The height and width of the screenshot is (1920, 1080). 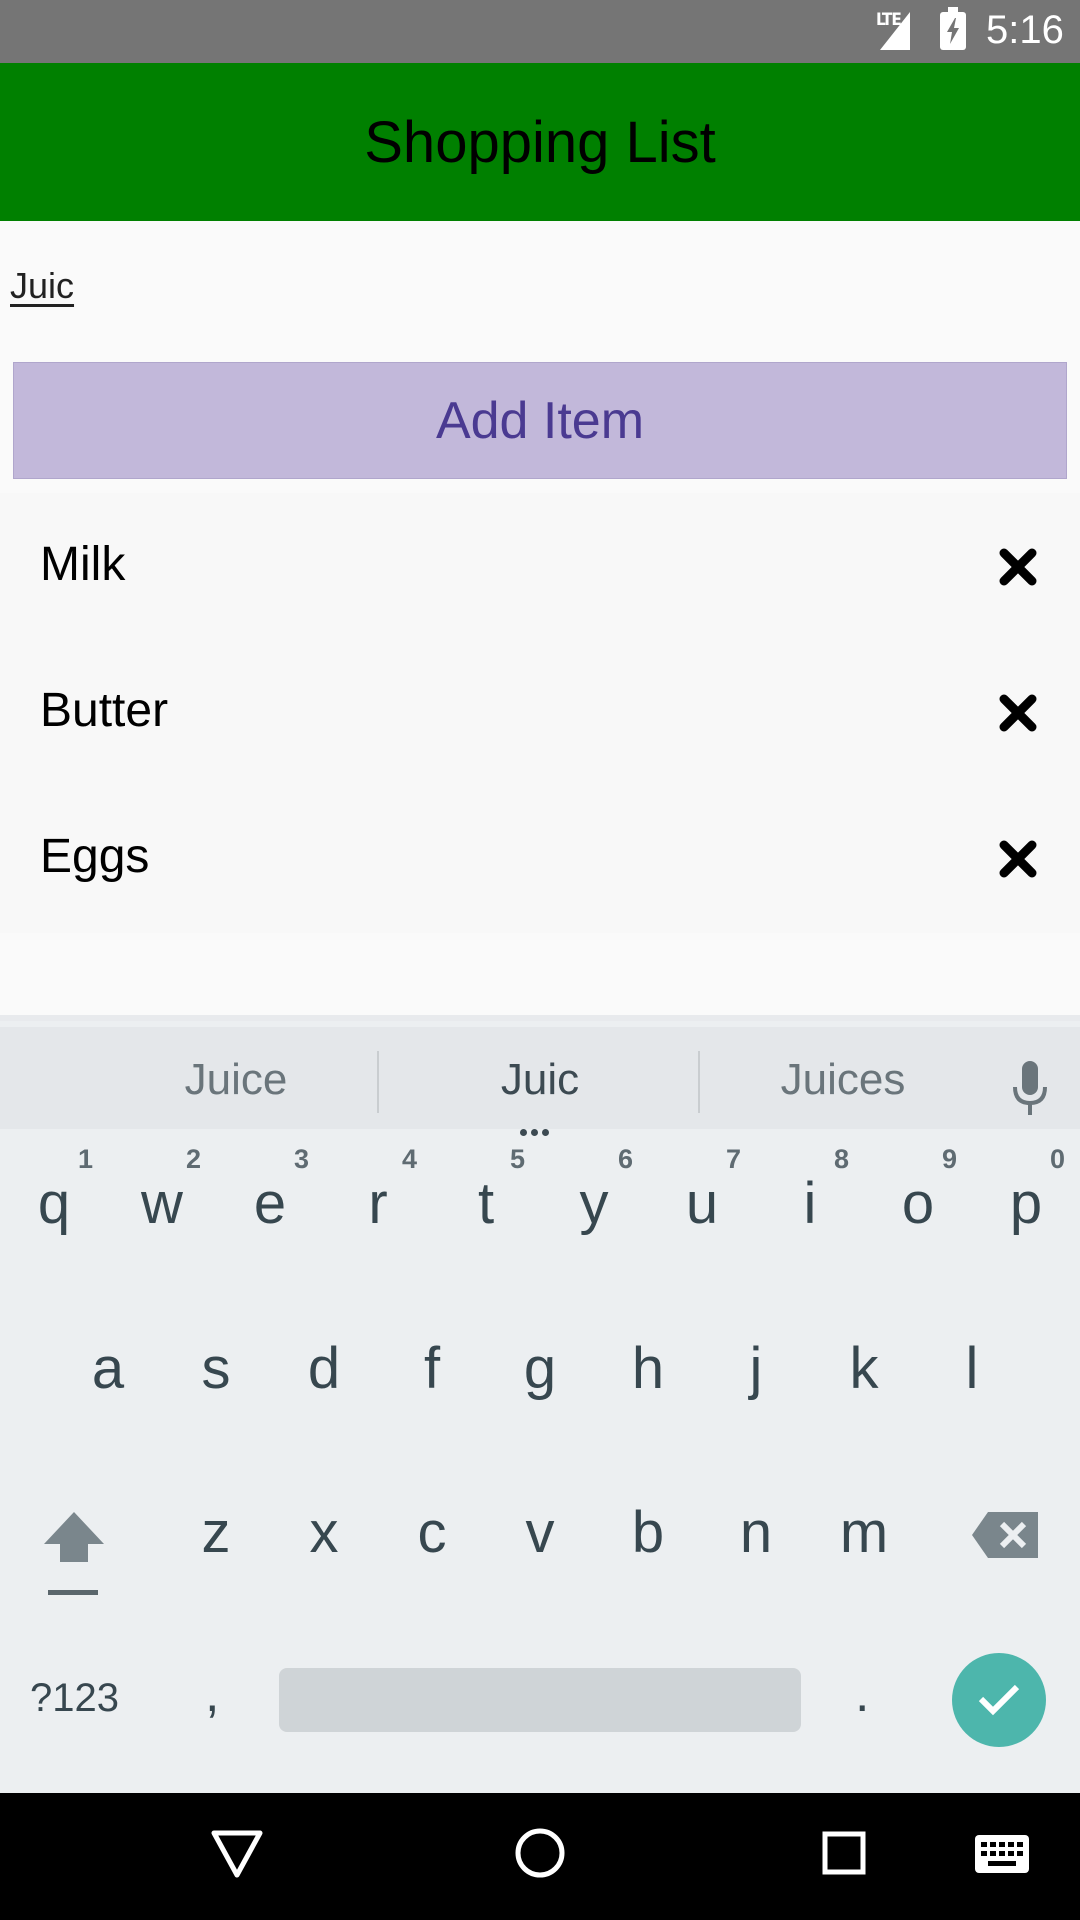 What do you see at coordinates (972, 1368) in the screenshot?
I see `key-l: l` at bounding box center [972, 1368].